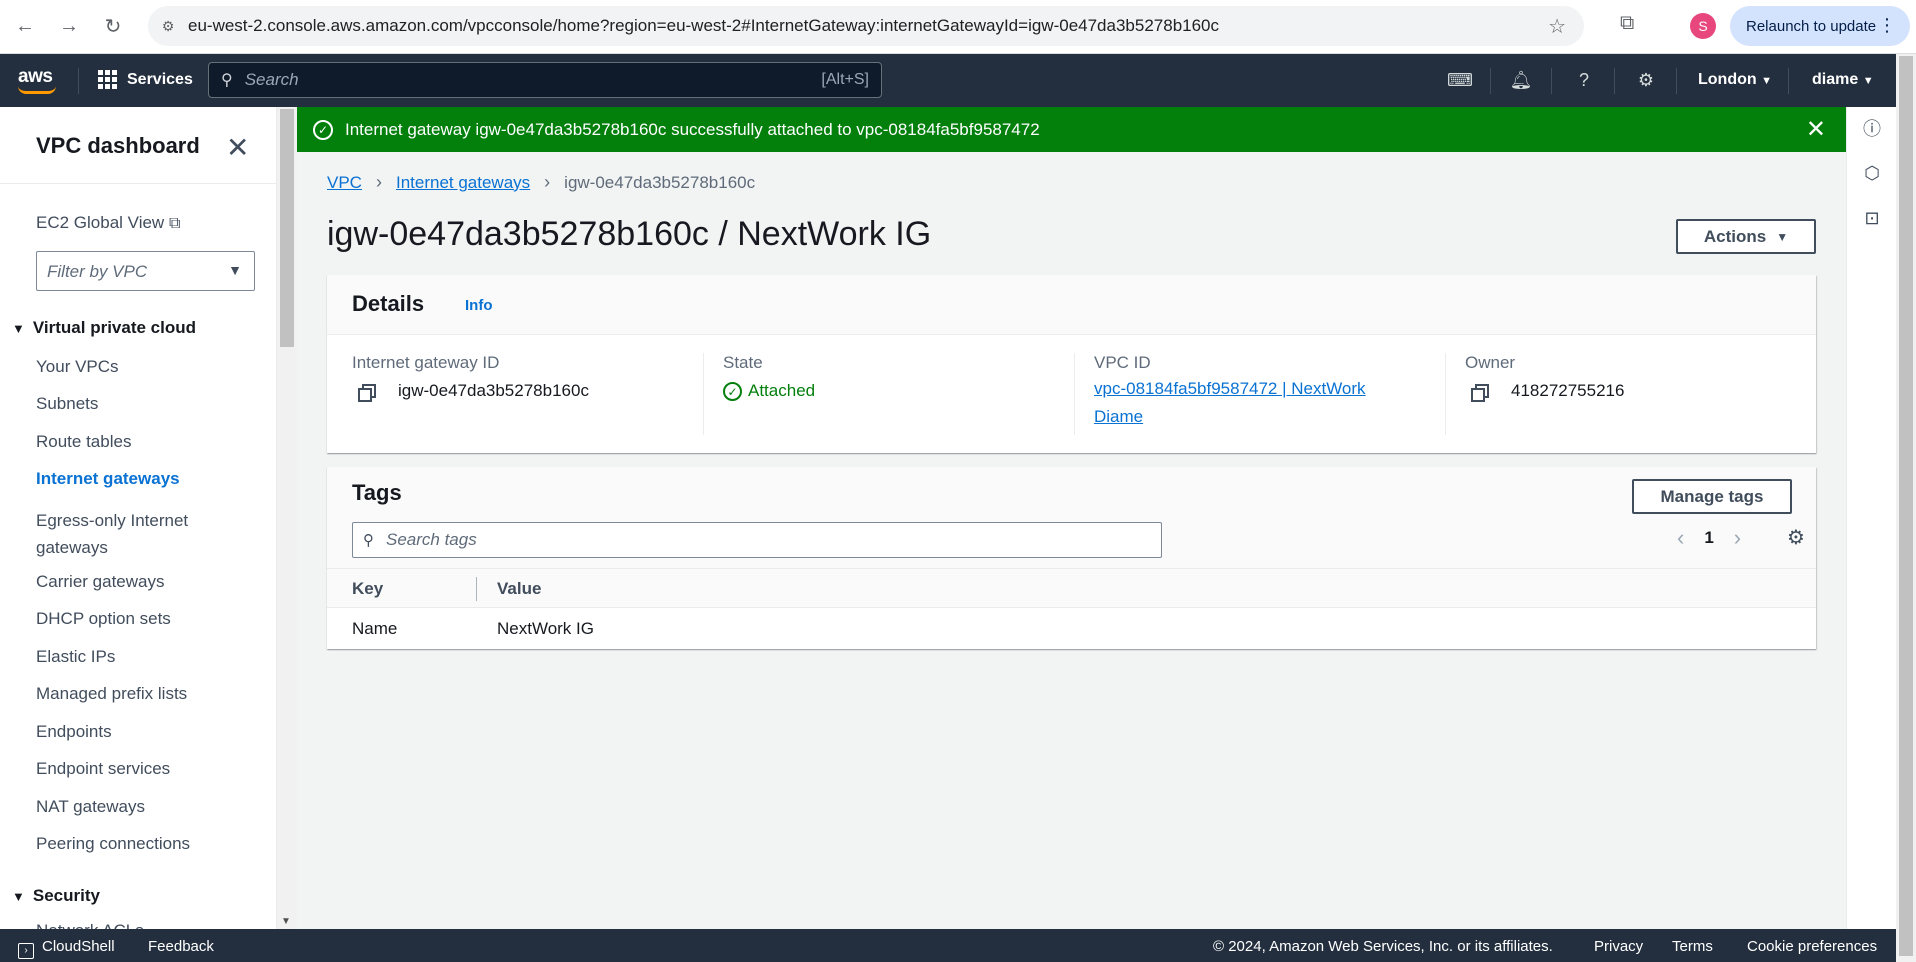 This screenshot has height=962, width=1916. What do you see at coordinates (286, 921) in the screenshot?
I see `scroll-down-arrow-icon: ▼` at bounding box center [286, 921].